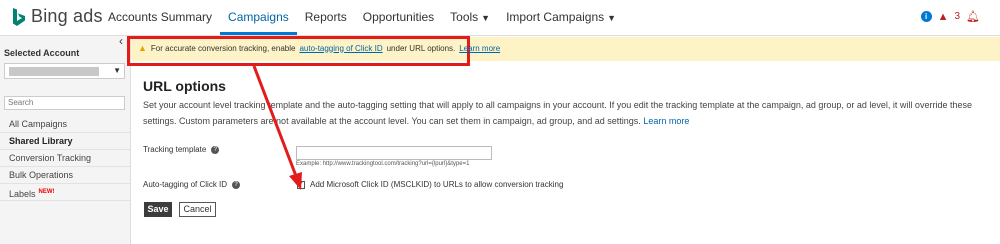 This screenshot has height=244, width=1000. What do you see at coordinates (121, 41) in the screenshot?
I see `collapse-sidebar-icon: ‹` at bounding box center [121, 41].